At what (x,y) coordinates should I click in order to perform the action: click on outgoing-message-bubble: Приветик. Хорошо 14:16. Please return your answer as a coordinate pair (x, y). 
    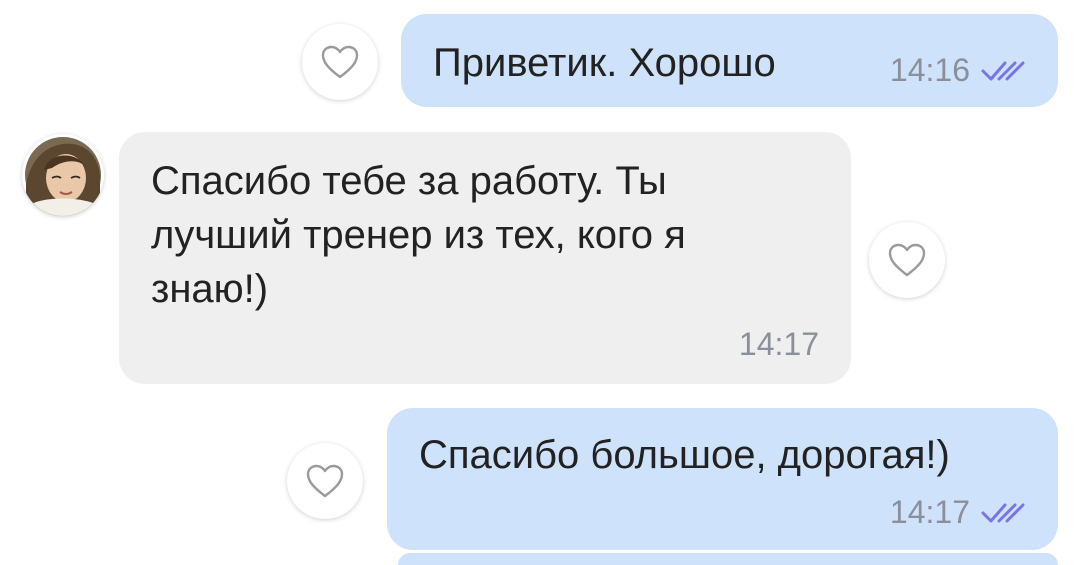
    Looking at the image, I should click on (729, 60).